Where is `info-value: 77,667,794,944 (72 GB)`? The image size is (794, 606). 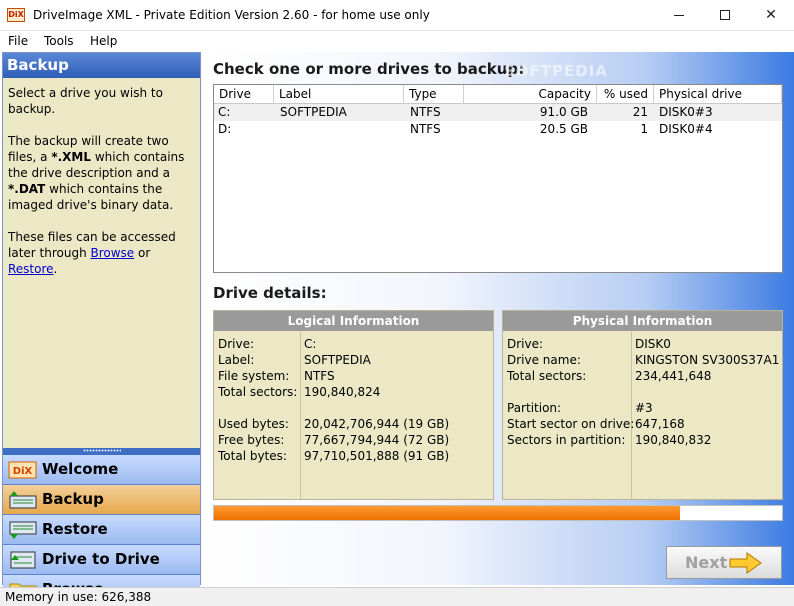
info-value: 77,667,794,944 (72 GB) is located at coordinates (377, 440).